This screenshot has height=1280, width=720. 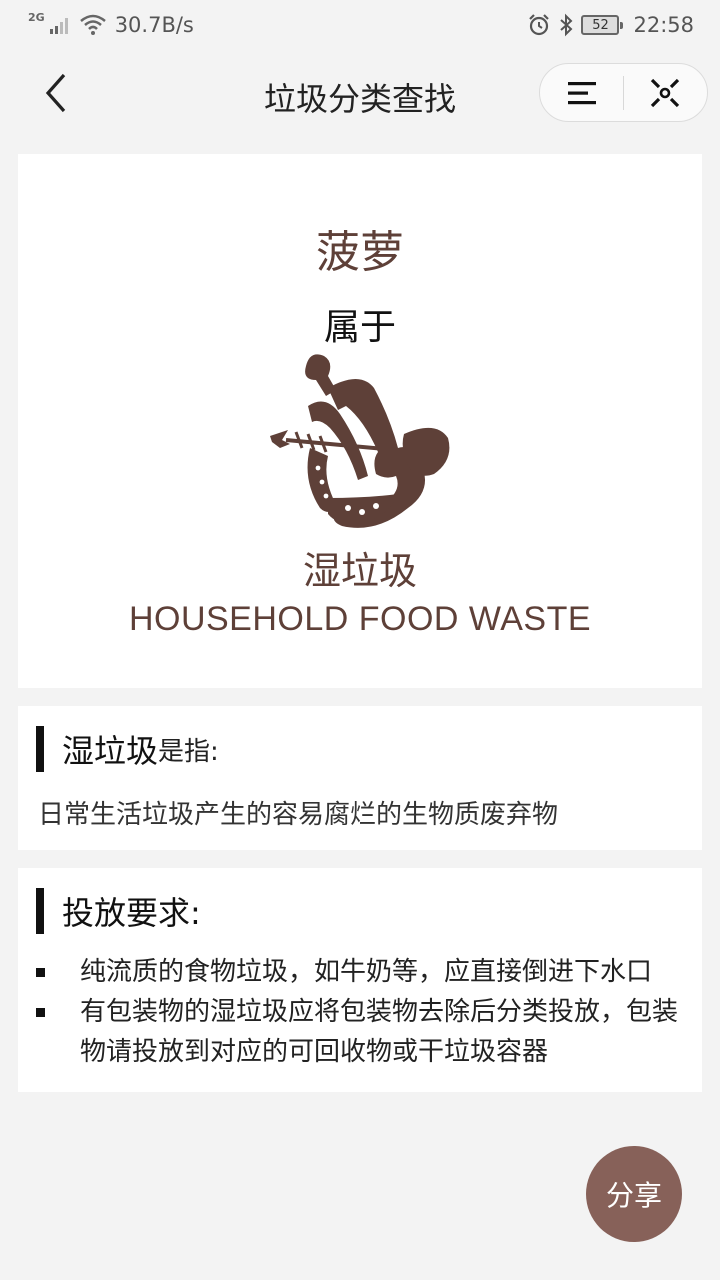 What do you see at coordinates (360, 778) in the screenshot?
I see `definition-card: 湿垃圾 是指: 日常生活垃圾产生的容易腐烂的生物质废弃物` at bounding box center [360, 778].